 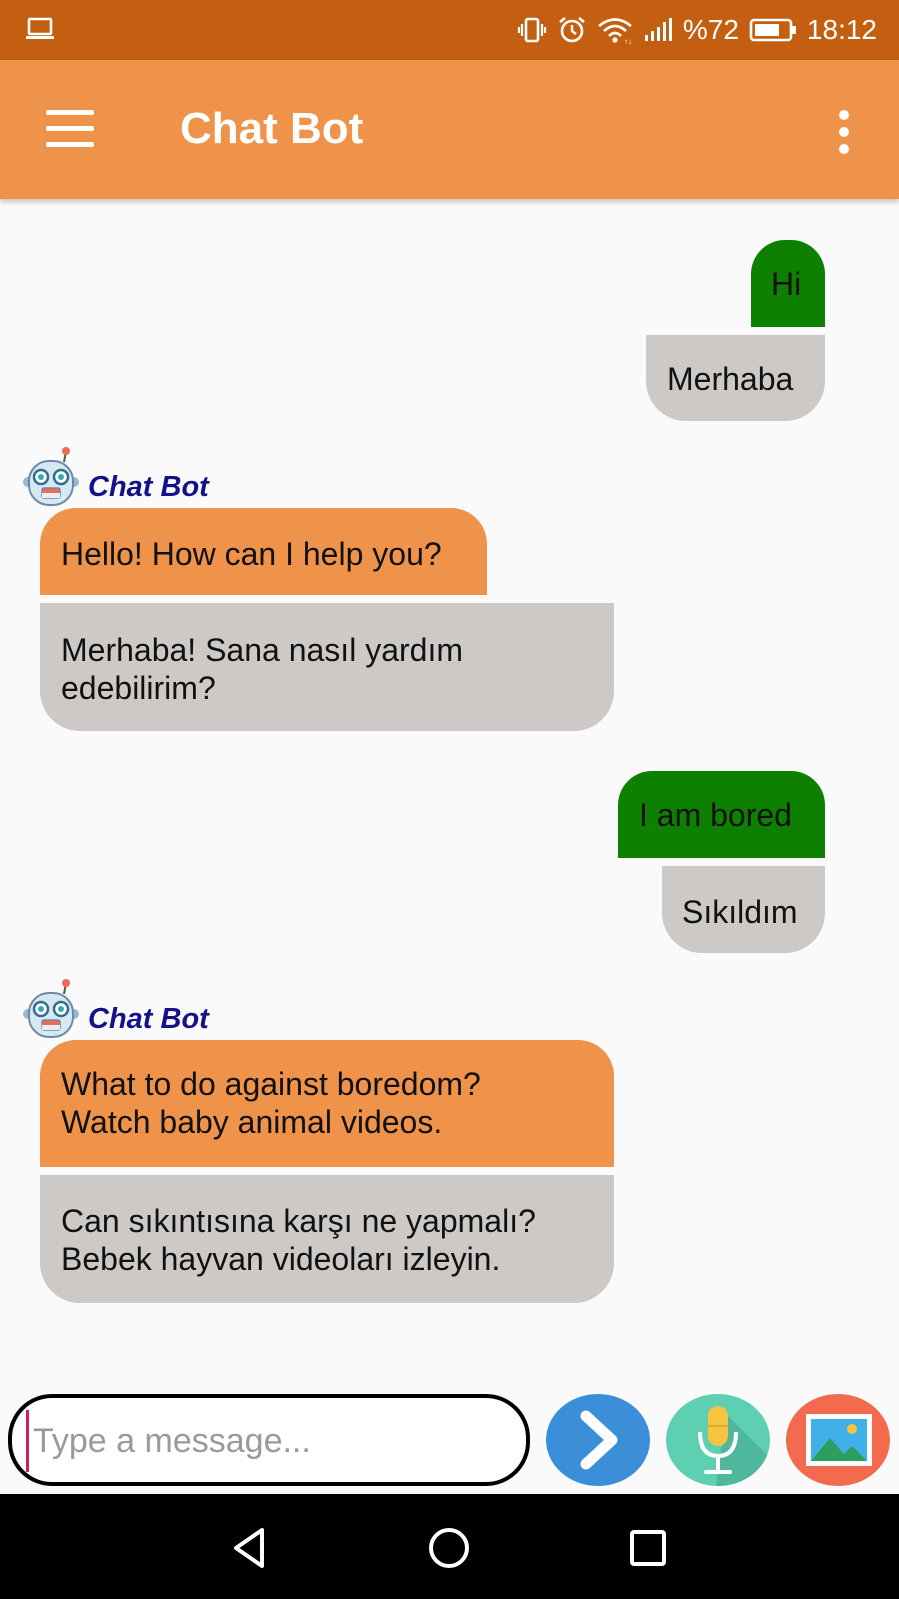 I want to click on translation-bubble: Merhaba! Sana nasıl yardım edebilirim?, so click(x=327, y=667).